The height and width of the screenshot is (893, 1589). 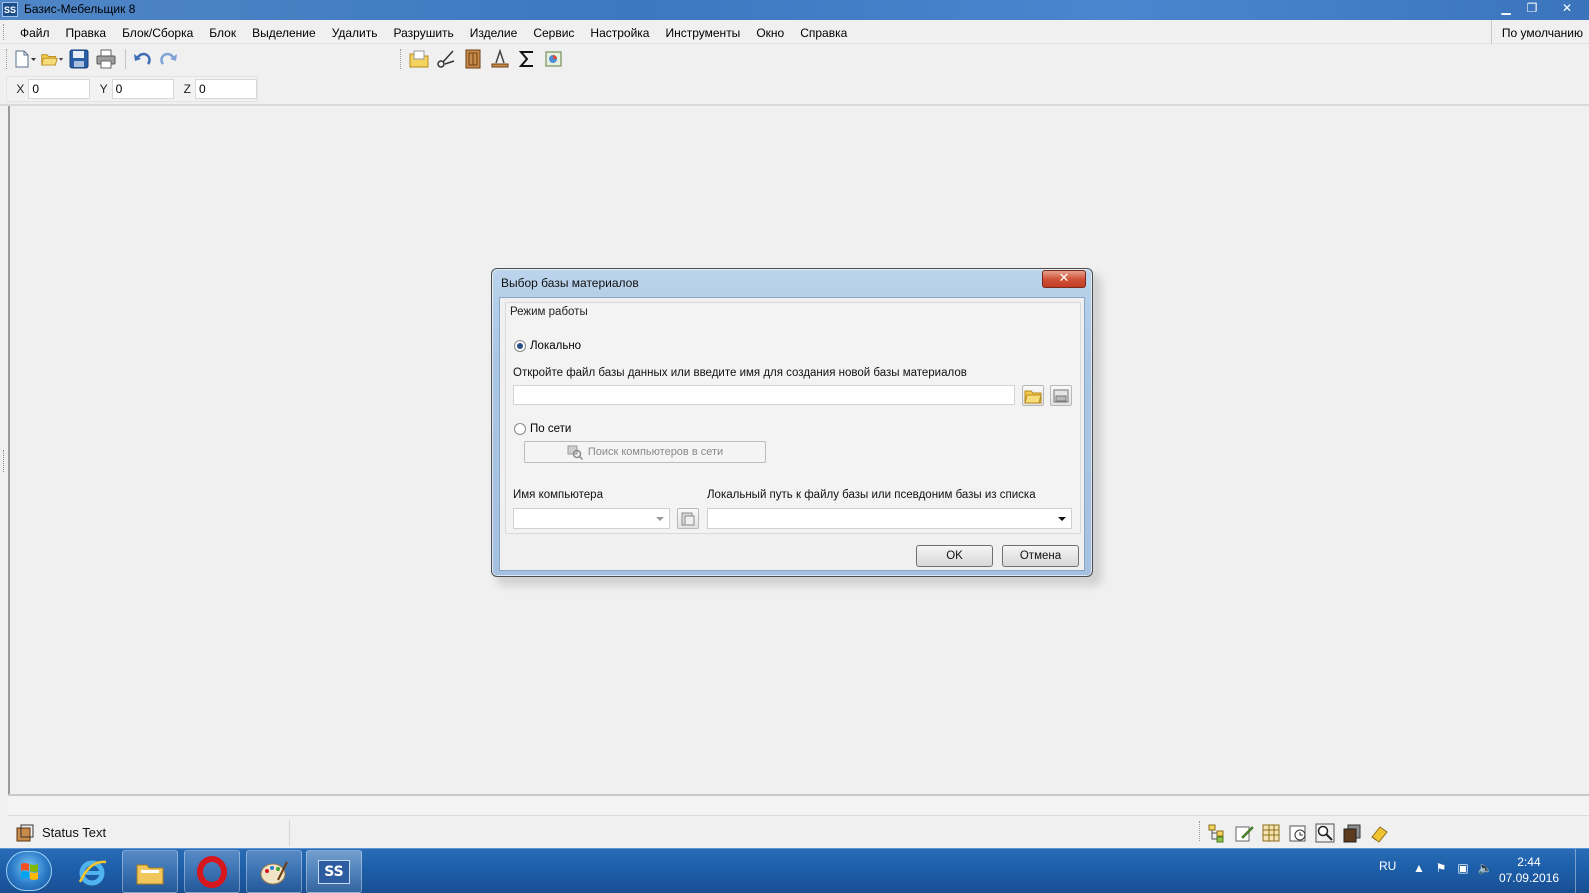 I want to click on browse-folder-button, so click(x=1033, y=395).